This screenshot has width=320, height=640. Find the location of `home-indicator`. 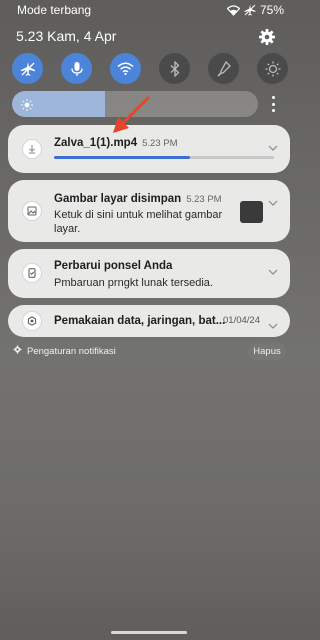

home-indicator is located at coordinates (149, 632).